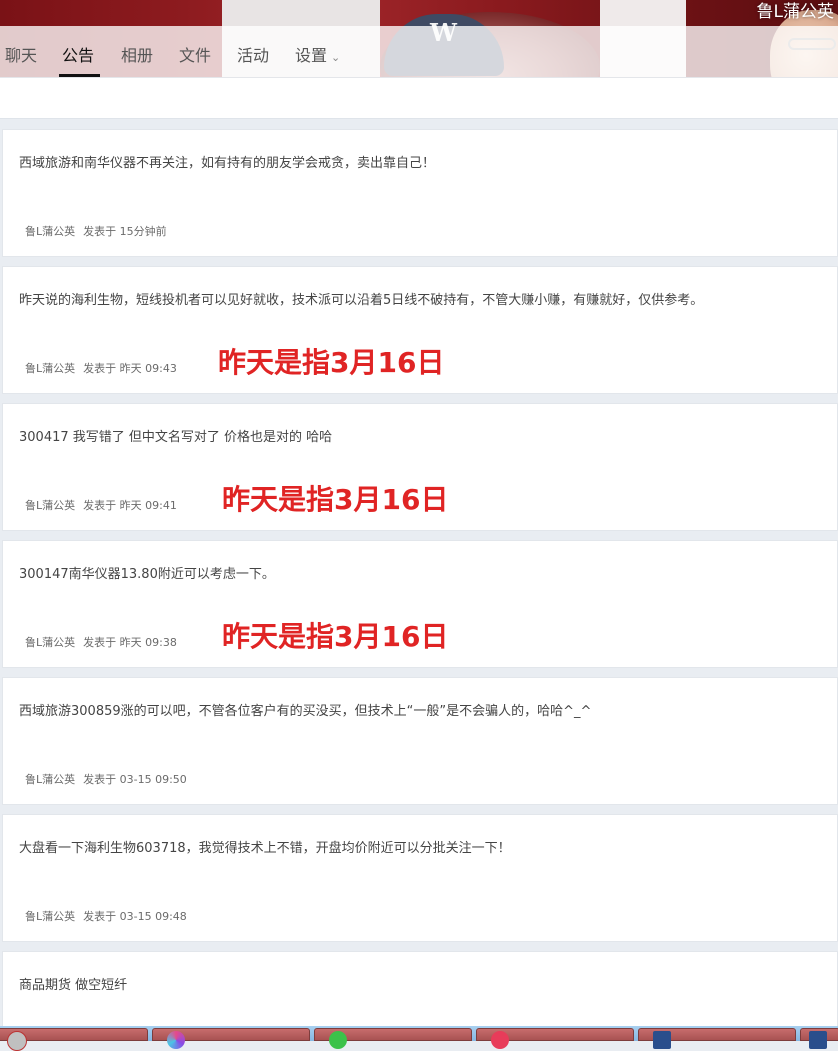  I want to click on announcement-time: 发表于 昨天 09:41, so click(130, 505).